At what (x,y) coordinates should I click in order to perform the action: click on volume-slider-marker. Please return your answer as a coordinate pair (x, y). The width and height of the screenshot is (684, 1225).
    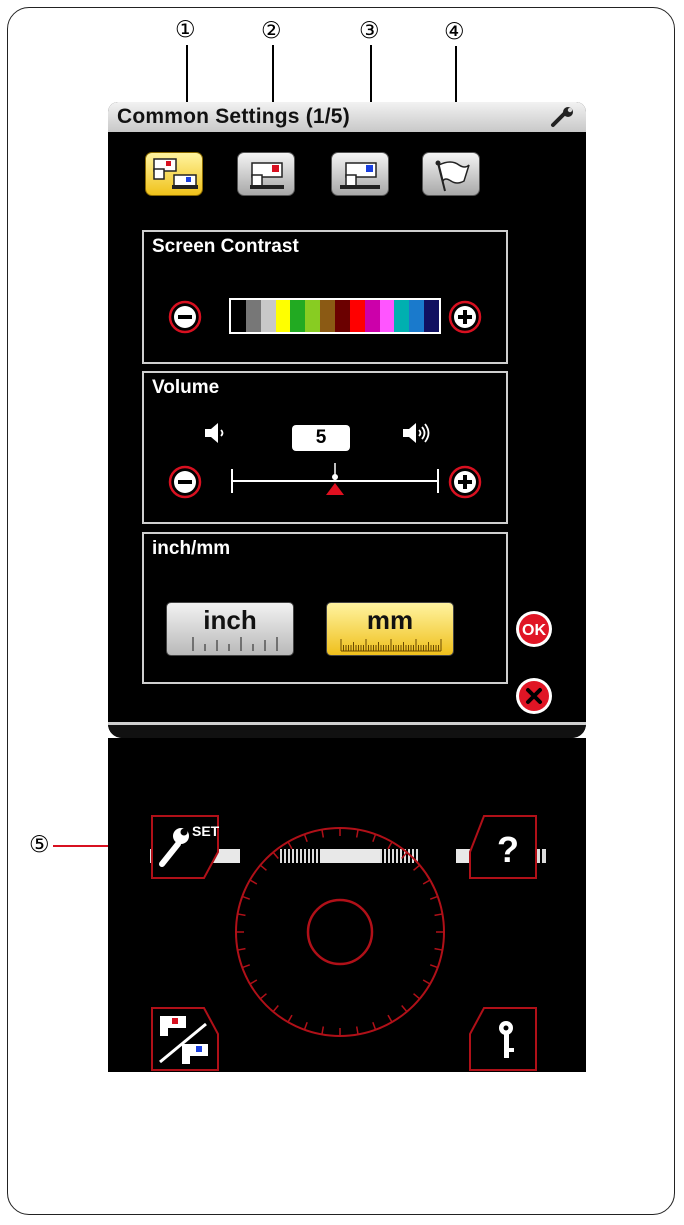
    Looking at the image, I should click on (335, 479).